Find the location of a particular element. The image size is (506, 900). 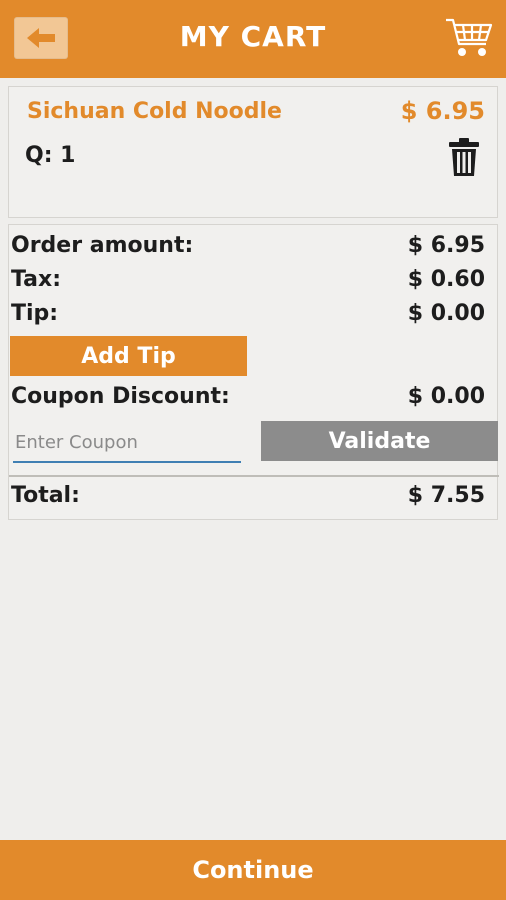

add-tip-button: Add Tip is located at coordinates (128, 356).